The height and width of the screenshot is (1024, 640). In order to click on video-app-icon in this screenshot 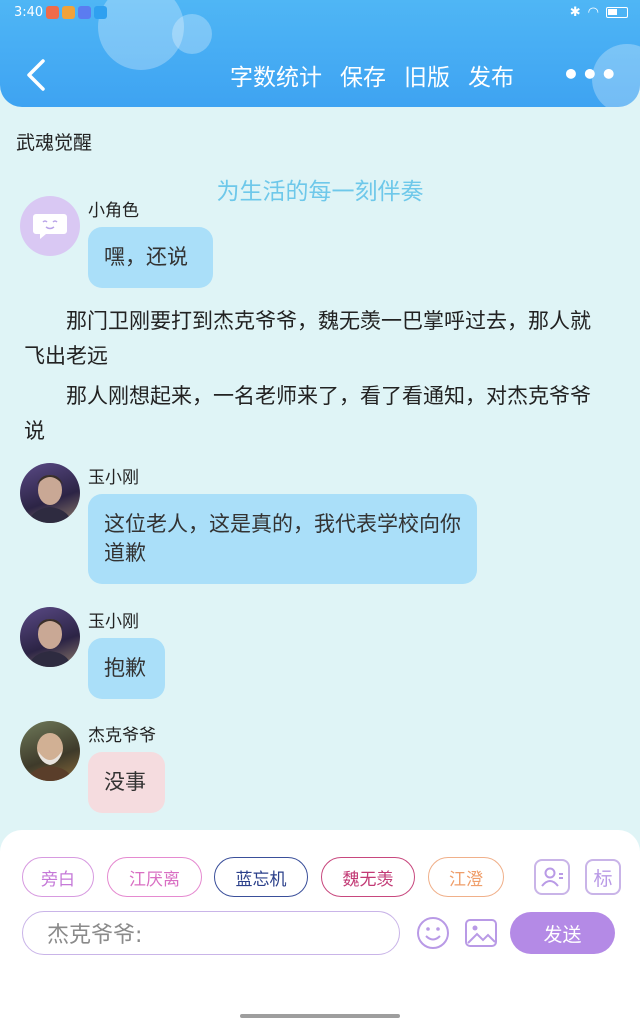, I will do `click(68, 12)`.